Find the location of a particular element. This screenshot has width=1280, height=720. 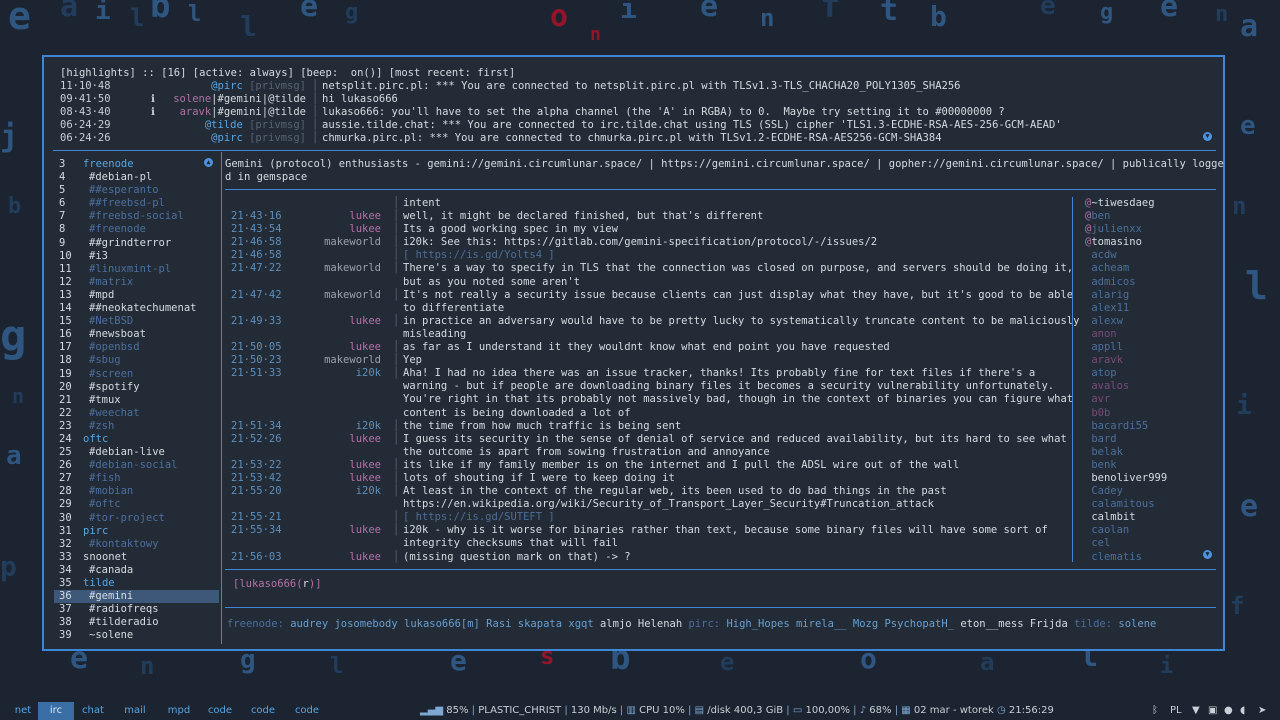

buffer-item: 12 #matrix is located at coordinates (136, 282).